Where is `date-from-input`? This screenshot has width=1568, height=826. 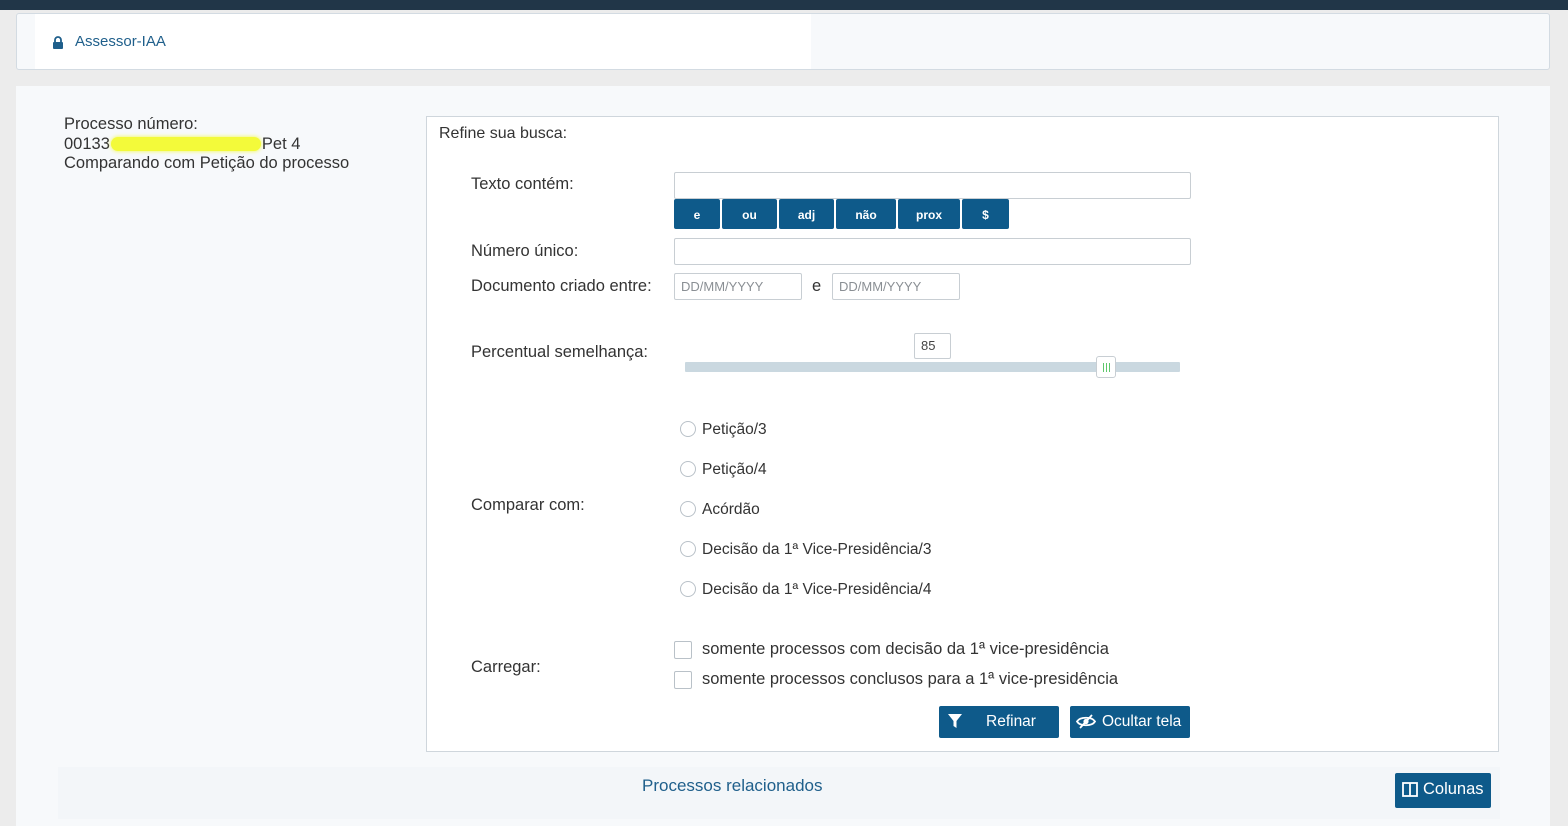
date-from-input is located at coordinates (738, 286).